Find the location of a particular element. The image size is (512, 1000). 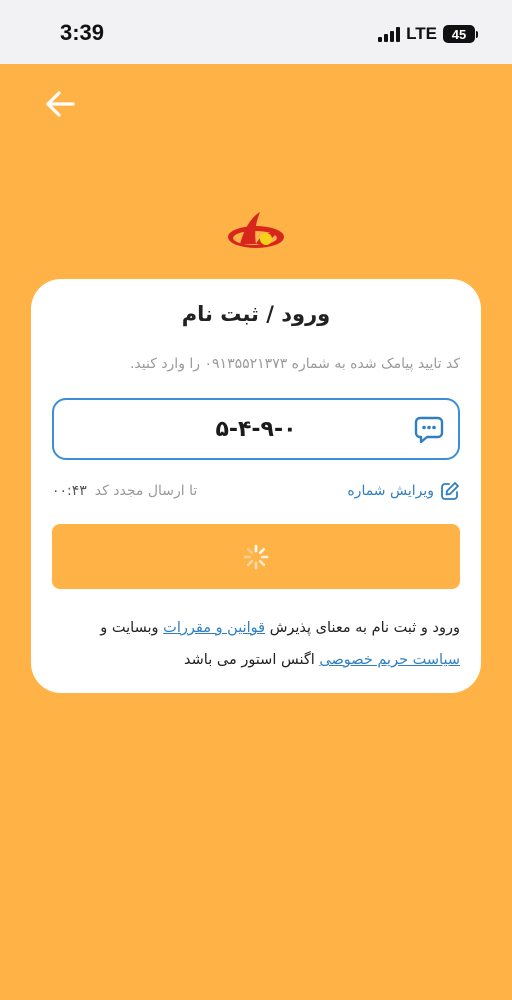

code-value: ۵-۴-۹-۰ is located at coordinates (256, 429).